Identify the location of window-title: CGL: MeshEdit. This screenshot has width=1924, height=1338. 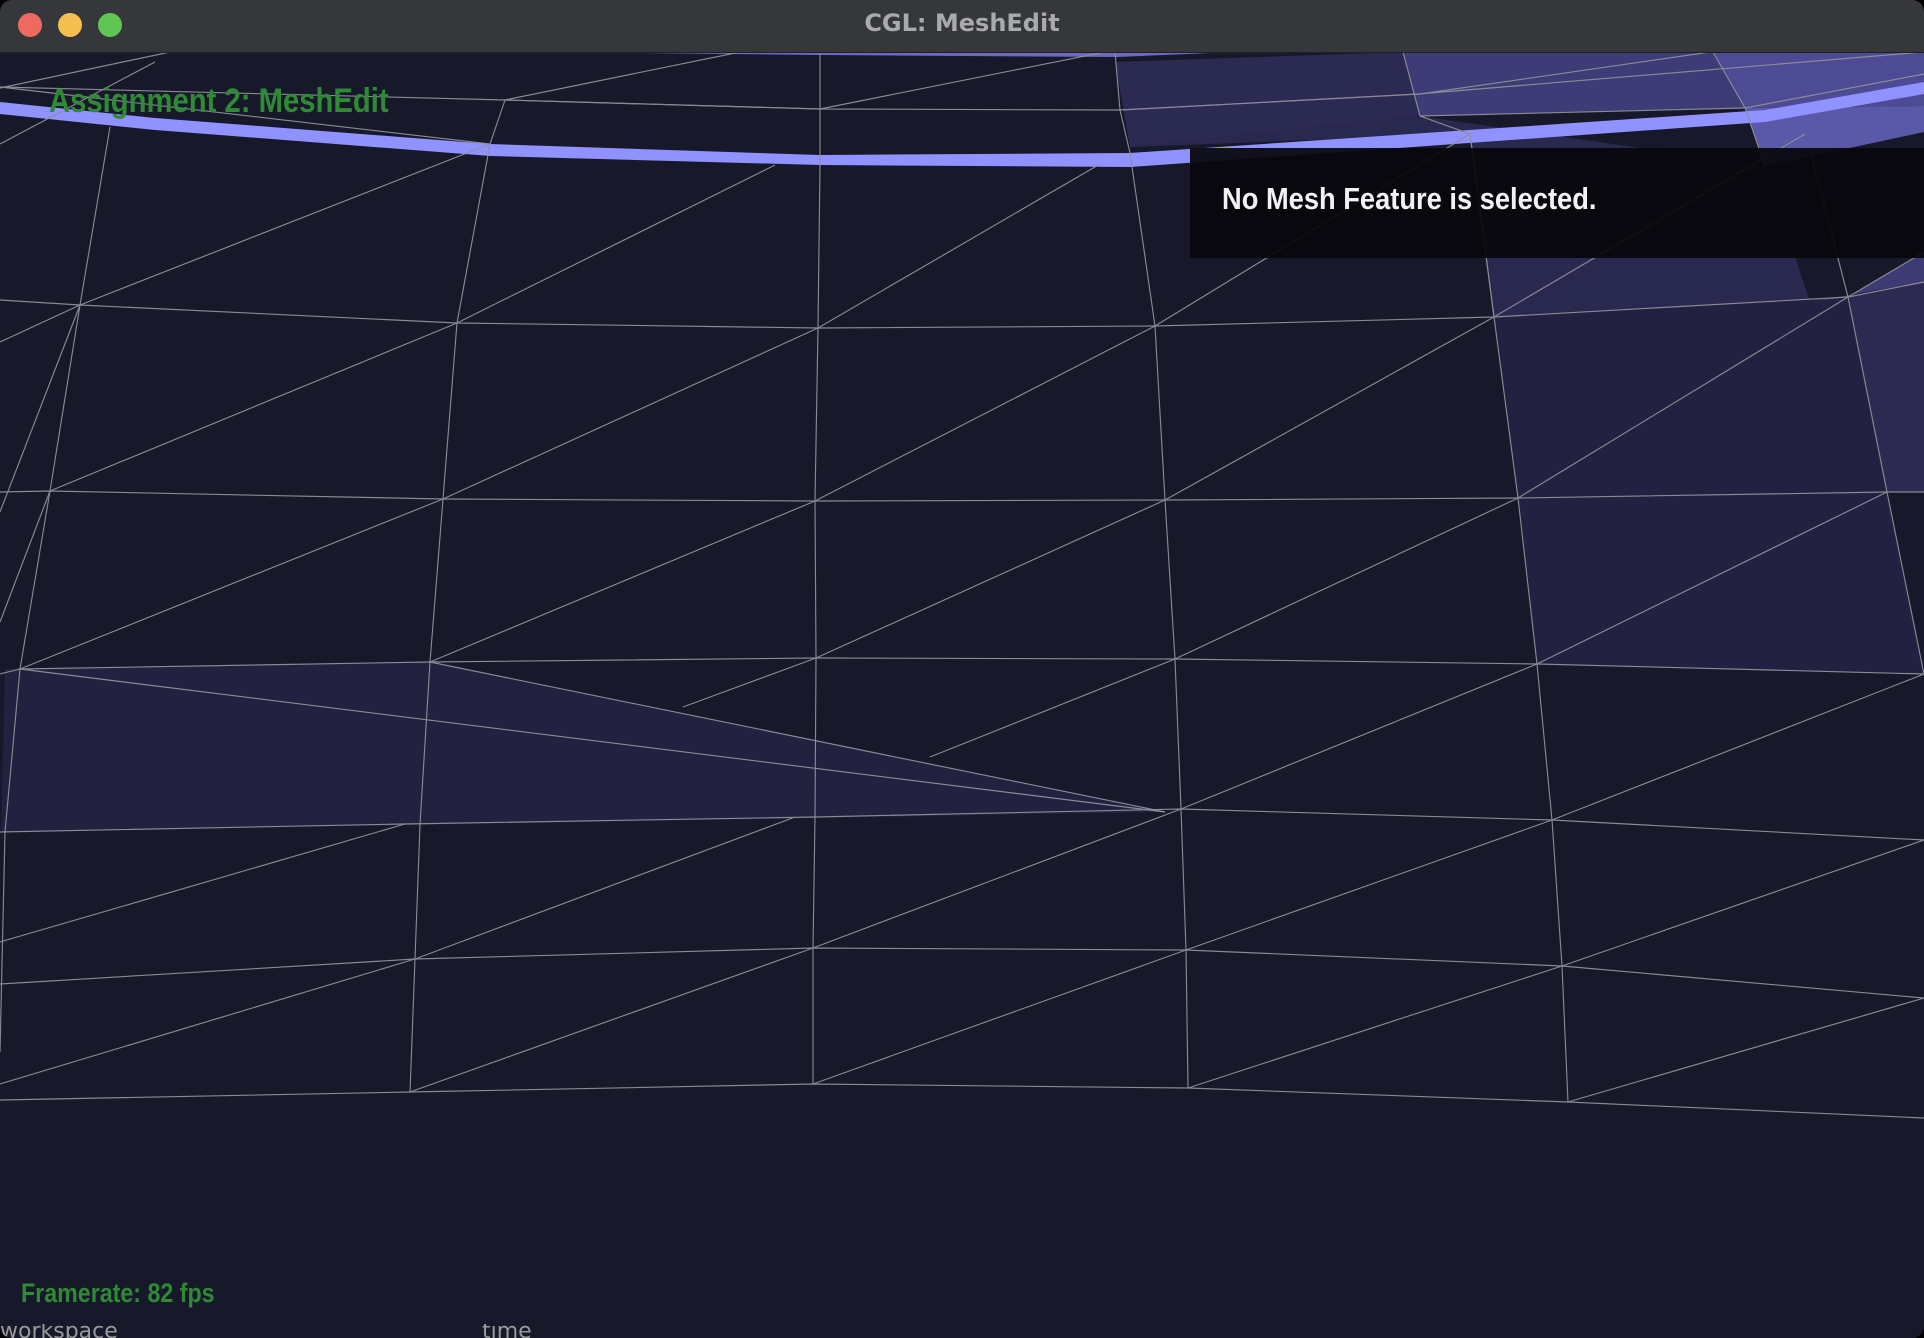
(962, 23).